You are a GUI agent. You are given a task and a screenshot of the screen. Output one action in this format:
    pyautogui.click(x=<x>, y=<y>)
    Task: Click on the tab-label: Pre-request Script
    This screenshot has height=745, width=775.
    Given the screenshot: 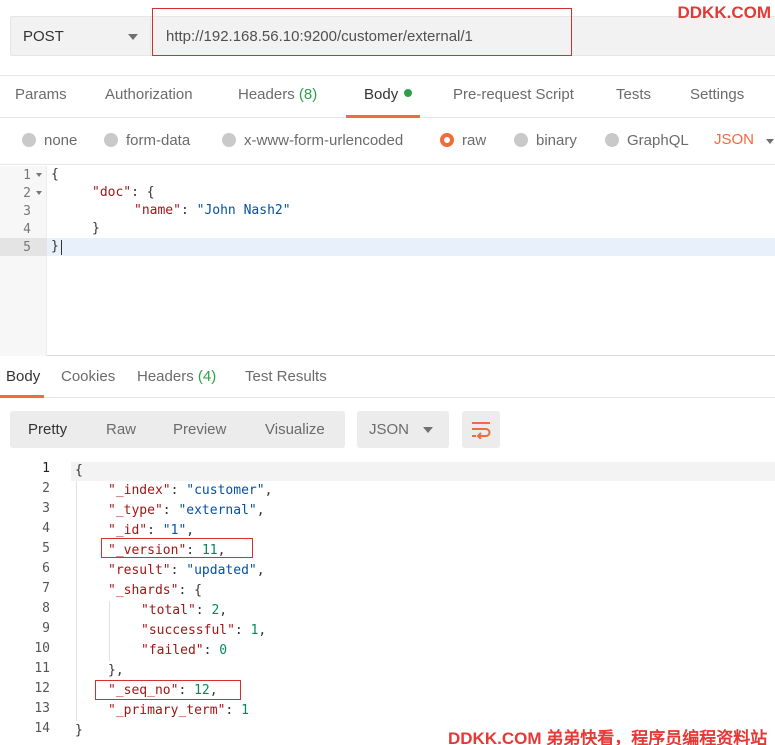 What is the action you would take?
    pyautogui.click(x=513, y=94)
    